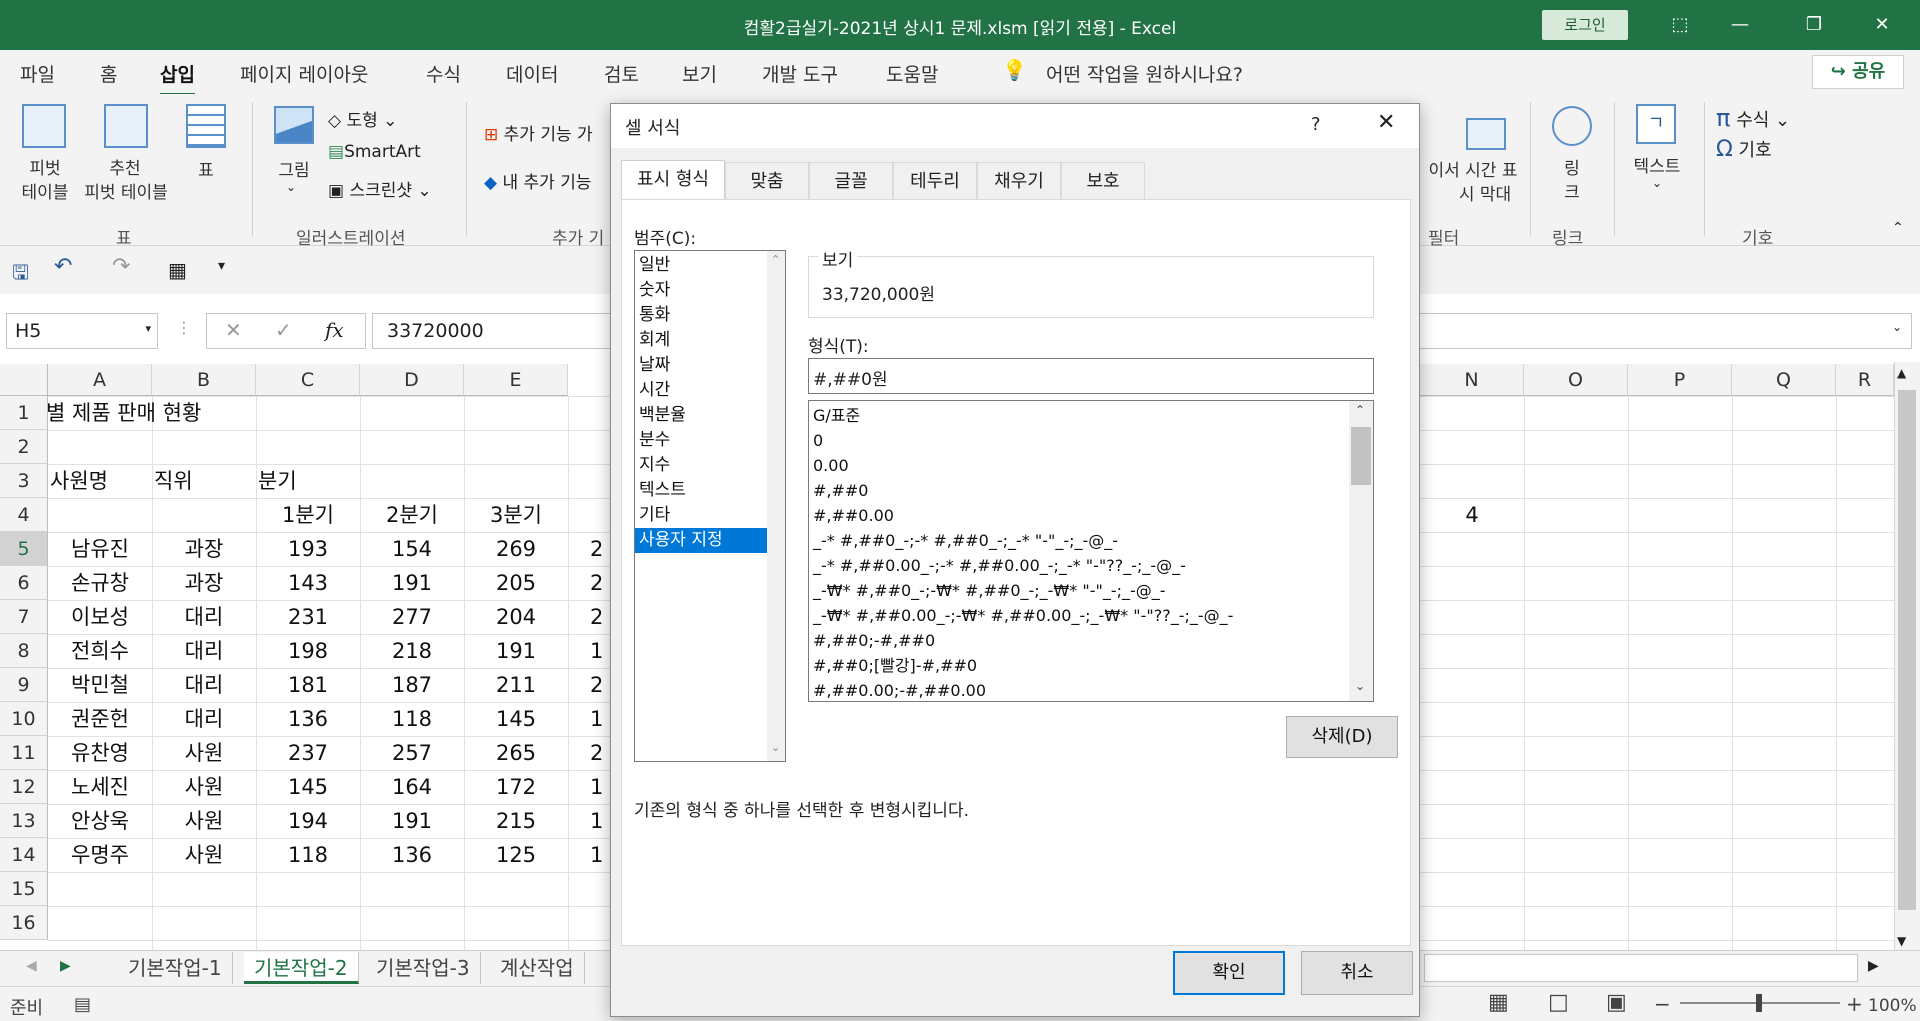 The width and height of the screenshot is (1920, 1021). Describe the element at coordinates (1744, 149) in the screenshot. I see `symbol-button: Ω 기호` at that location.